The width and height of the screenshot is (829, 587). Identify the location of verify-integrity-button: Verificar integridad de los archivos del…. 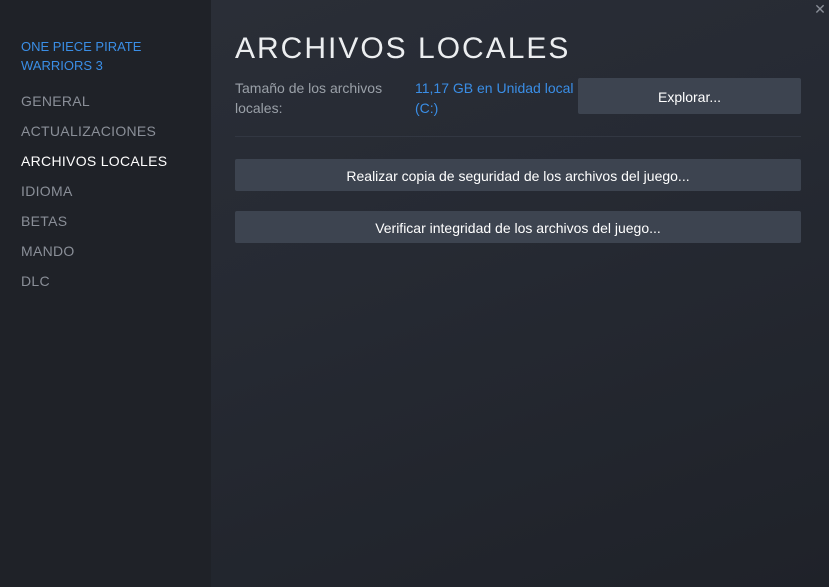
(518, 227).